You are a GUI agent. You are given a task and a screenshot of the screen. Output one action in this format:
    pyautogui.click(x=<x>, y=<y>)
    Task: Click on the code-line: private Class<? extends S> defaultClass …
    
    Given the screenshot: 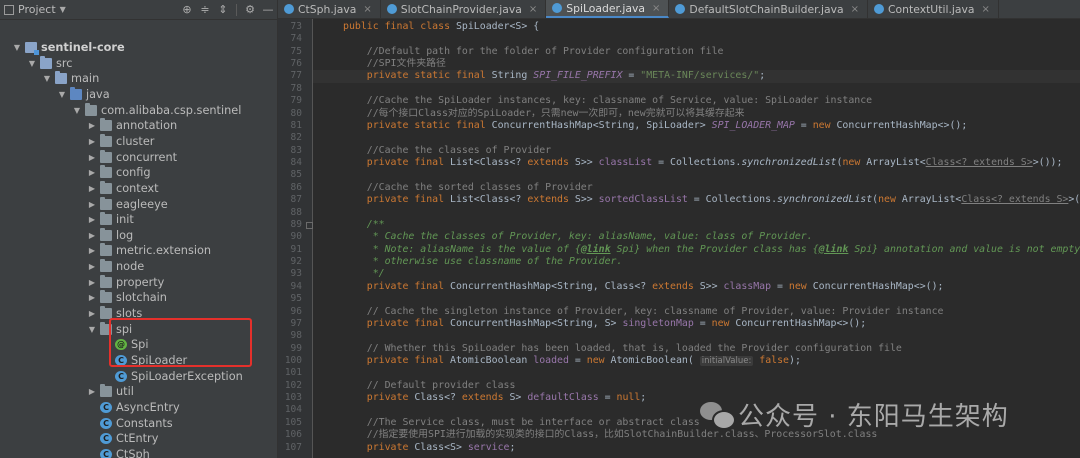 What is the action you would take?
    pyautogui.click(x=494, y=398)
    